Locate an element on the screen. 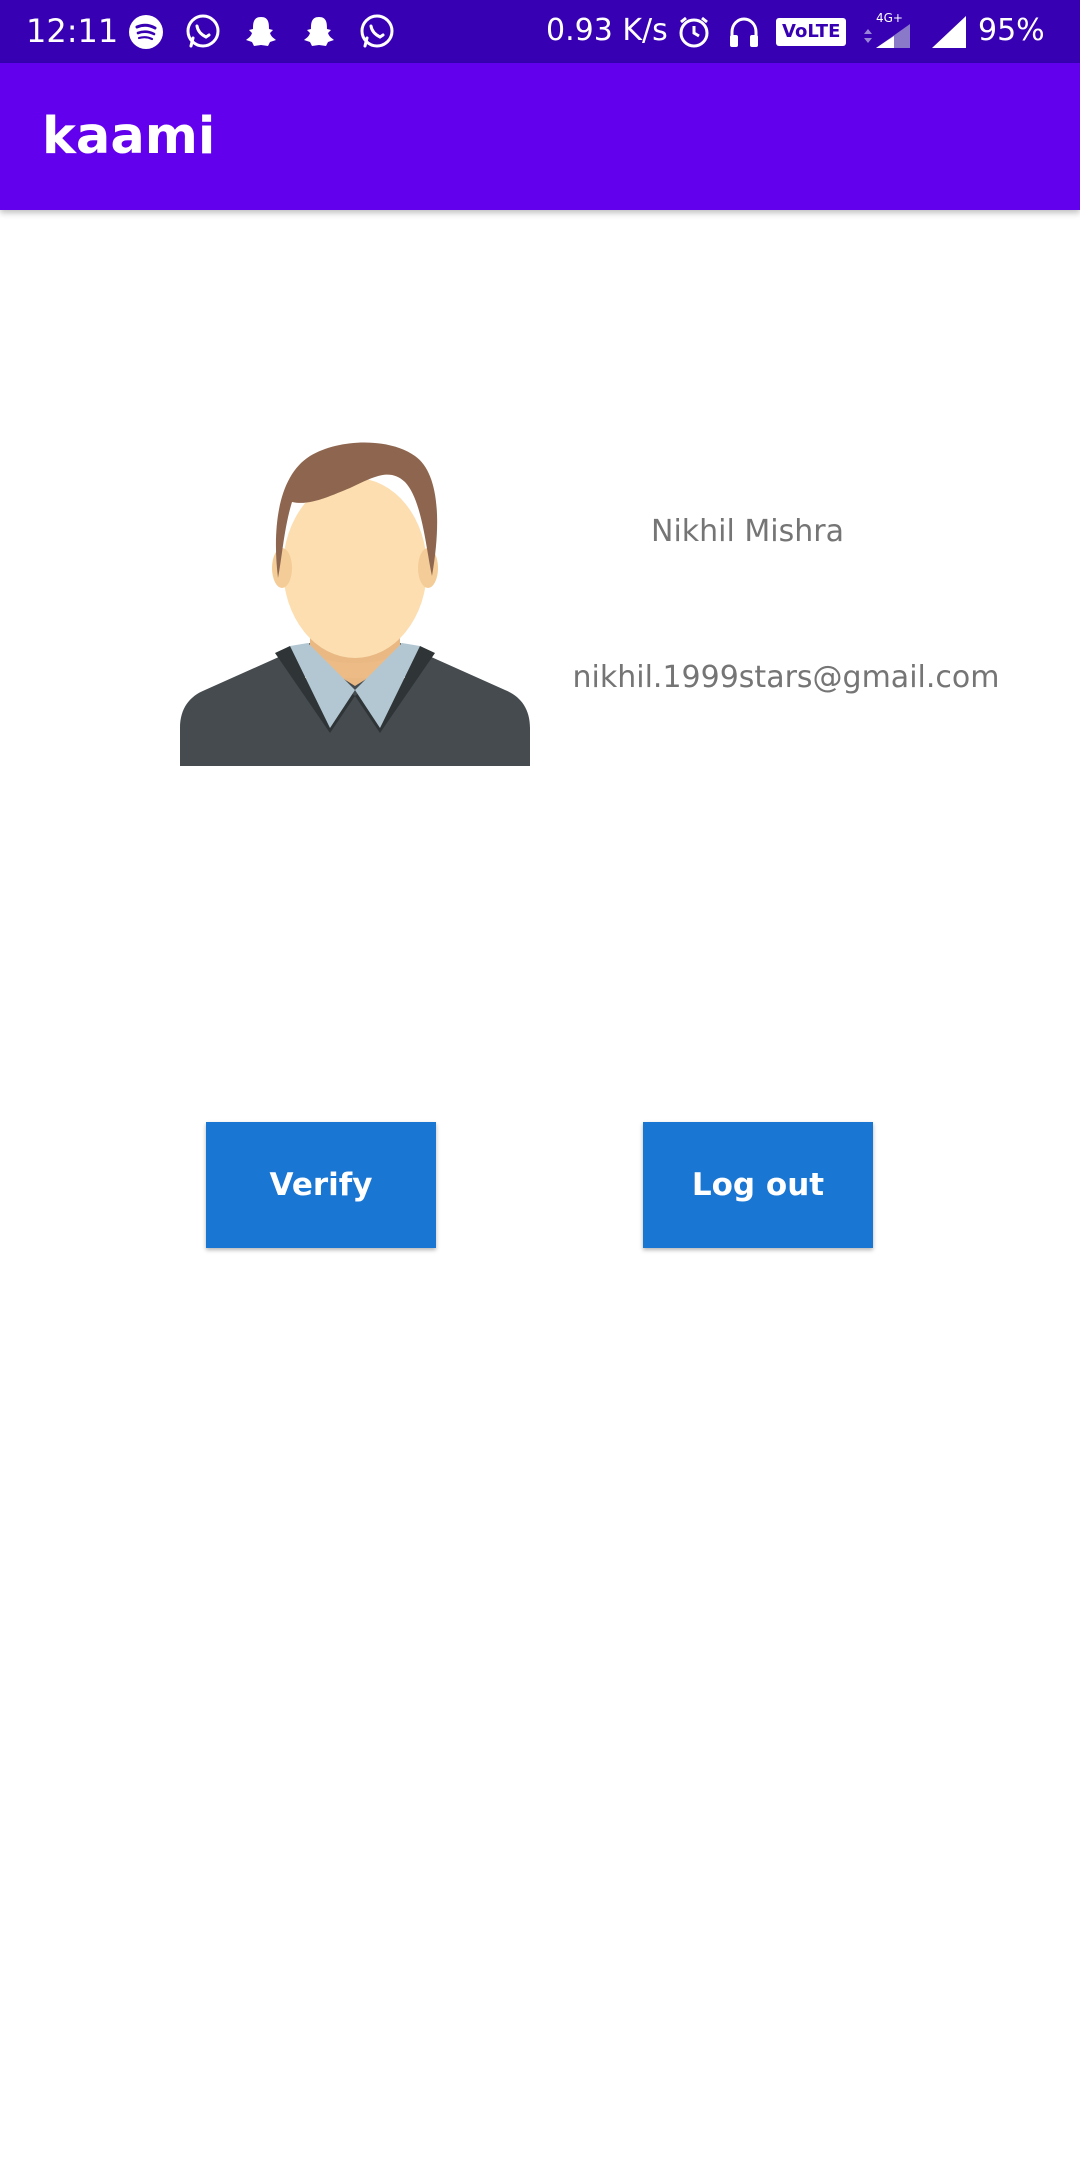 The width and height of the screenshot is (1080, 2160). profile-name: Nikhil Mishra is located at coordinates (747, 531).